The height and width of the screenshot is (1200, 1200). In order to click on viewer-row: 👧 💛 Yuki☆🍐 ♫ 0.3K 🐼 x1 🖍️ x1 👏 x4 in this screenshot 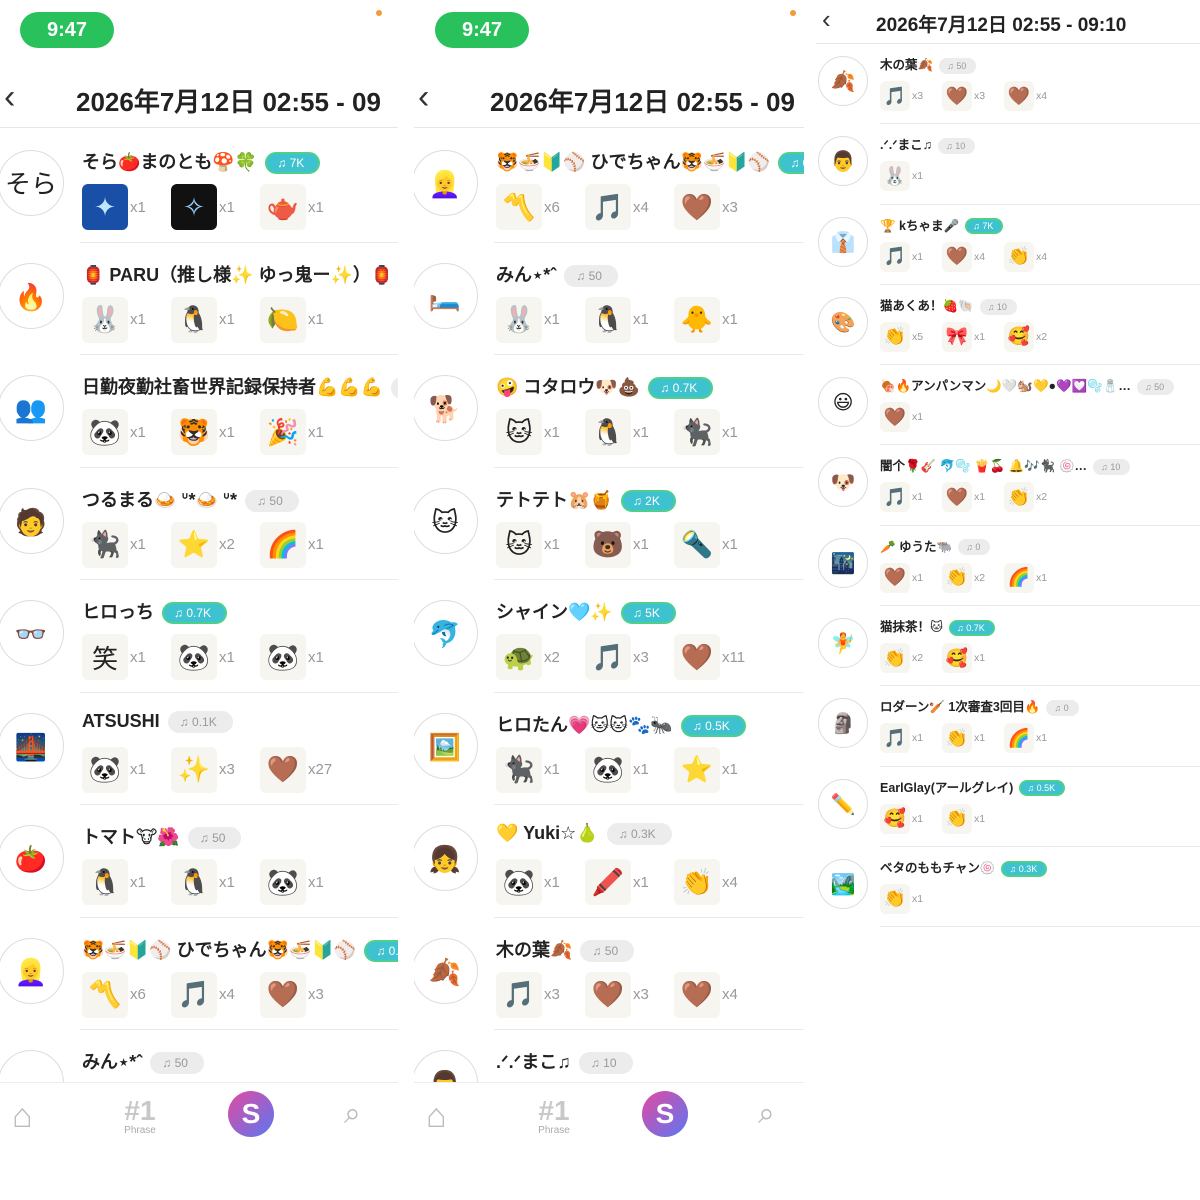, I will do `click(609, 861)`.